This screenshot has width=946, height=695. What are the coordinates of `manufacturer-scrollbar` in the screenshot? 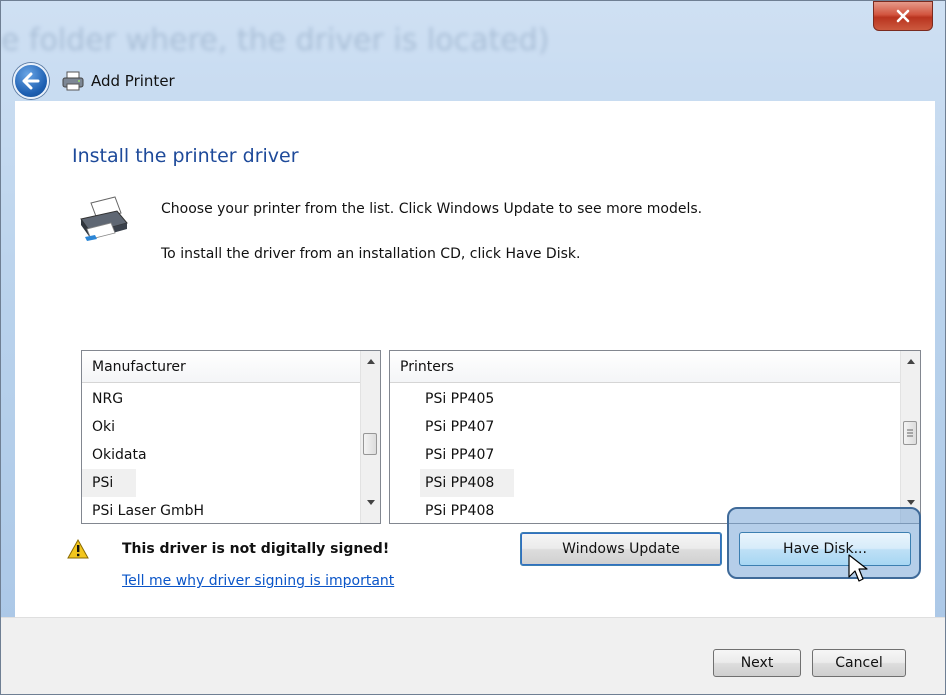 It's located at (370, 437).